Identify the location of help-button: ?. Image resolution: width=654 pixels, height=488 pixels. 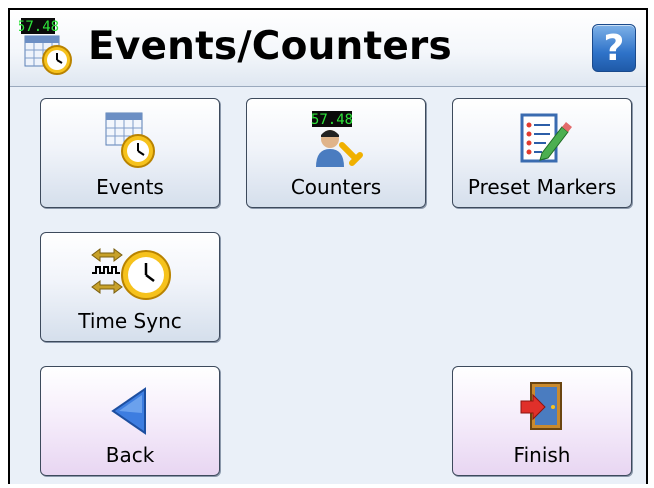
(614, 48).